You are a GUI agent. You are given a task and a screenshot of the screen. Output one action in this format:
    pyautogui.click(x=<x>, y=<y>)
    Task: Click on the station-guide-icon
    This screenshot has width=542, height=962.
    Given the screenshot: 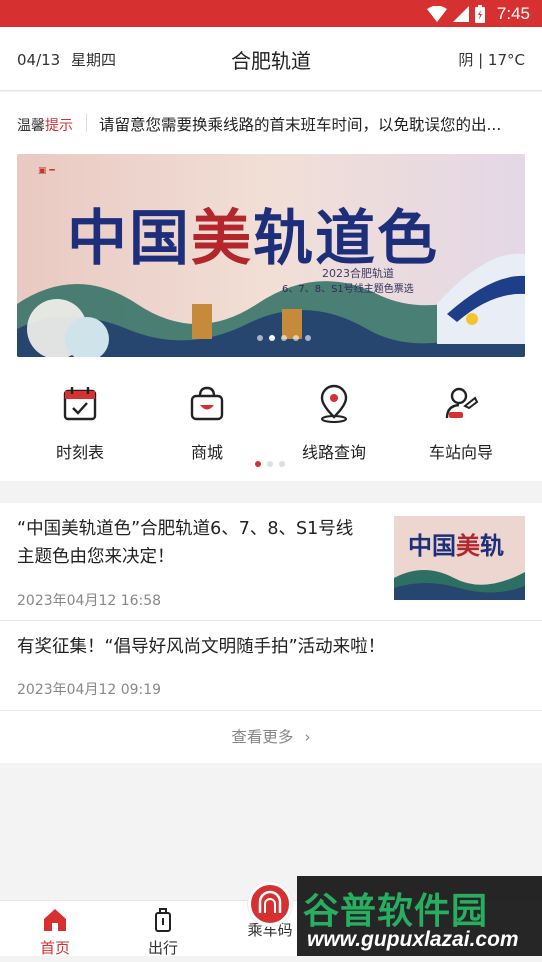 What is the action you would take?
    pyautogui.click(x=462, y=403)
    